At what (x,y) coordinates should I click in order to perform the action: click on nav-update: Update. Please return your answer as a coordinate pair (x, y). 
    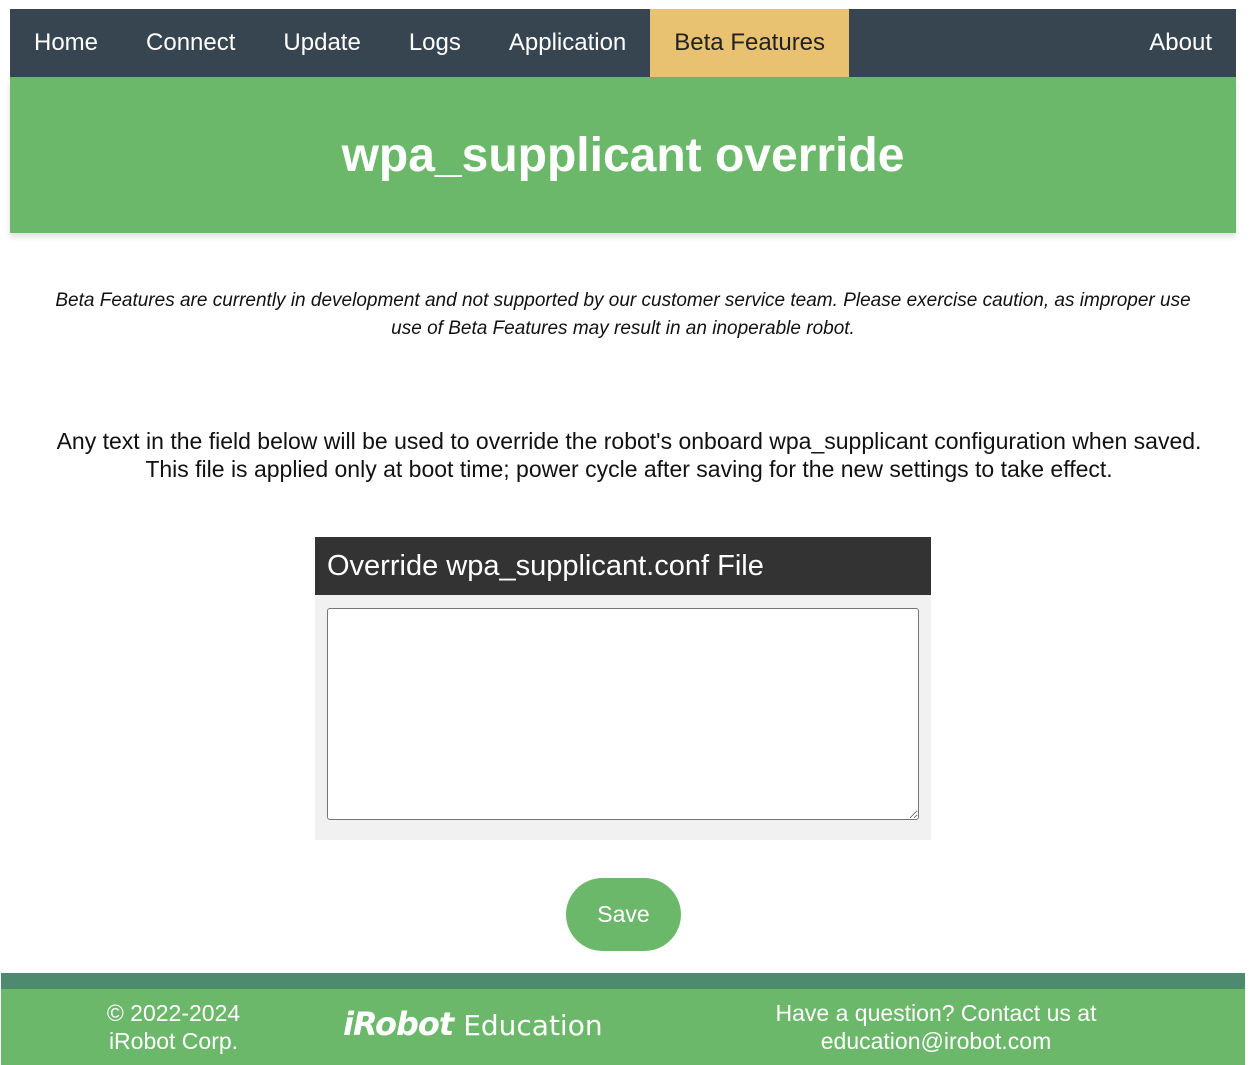
    Looking at the image, I should click on (321, 43).